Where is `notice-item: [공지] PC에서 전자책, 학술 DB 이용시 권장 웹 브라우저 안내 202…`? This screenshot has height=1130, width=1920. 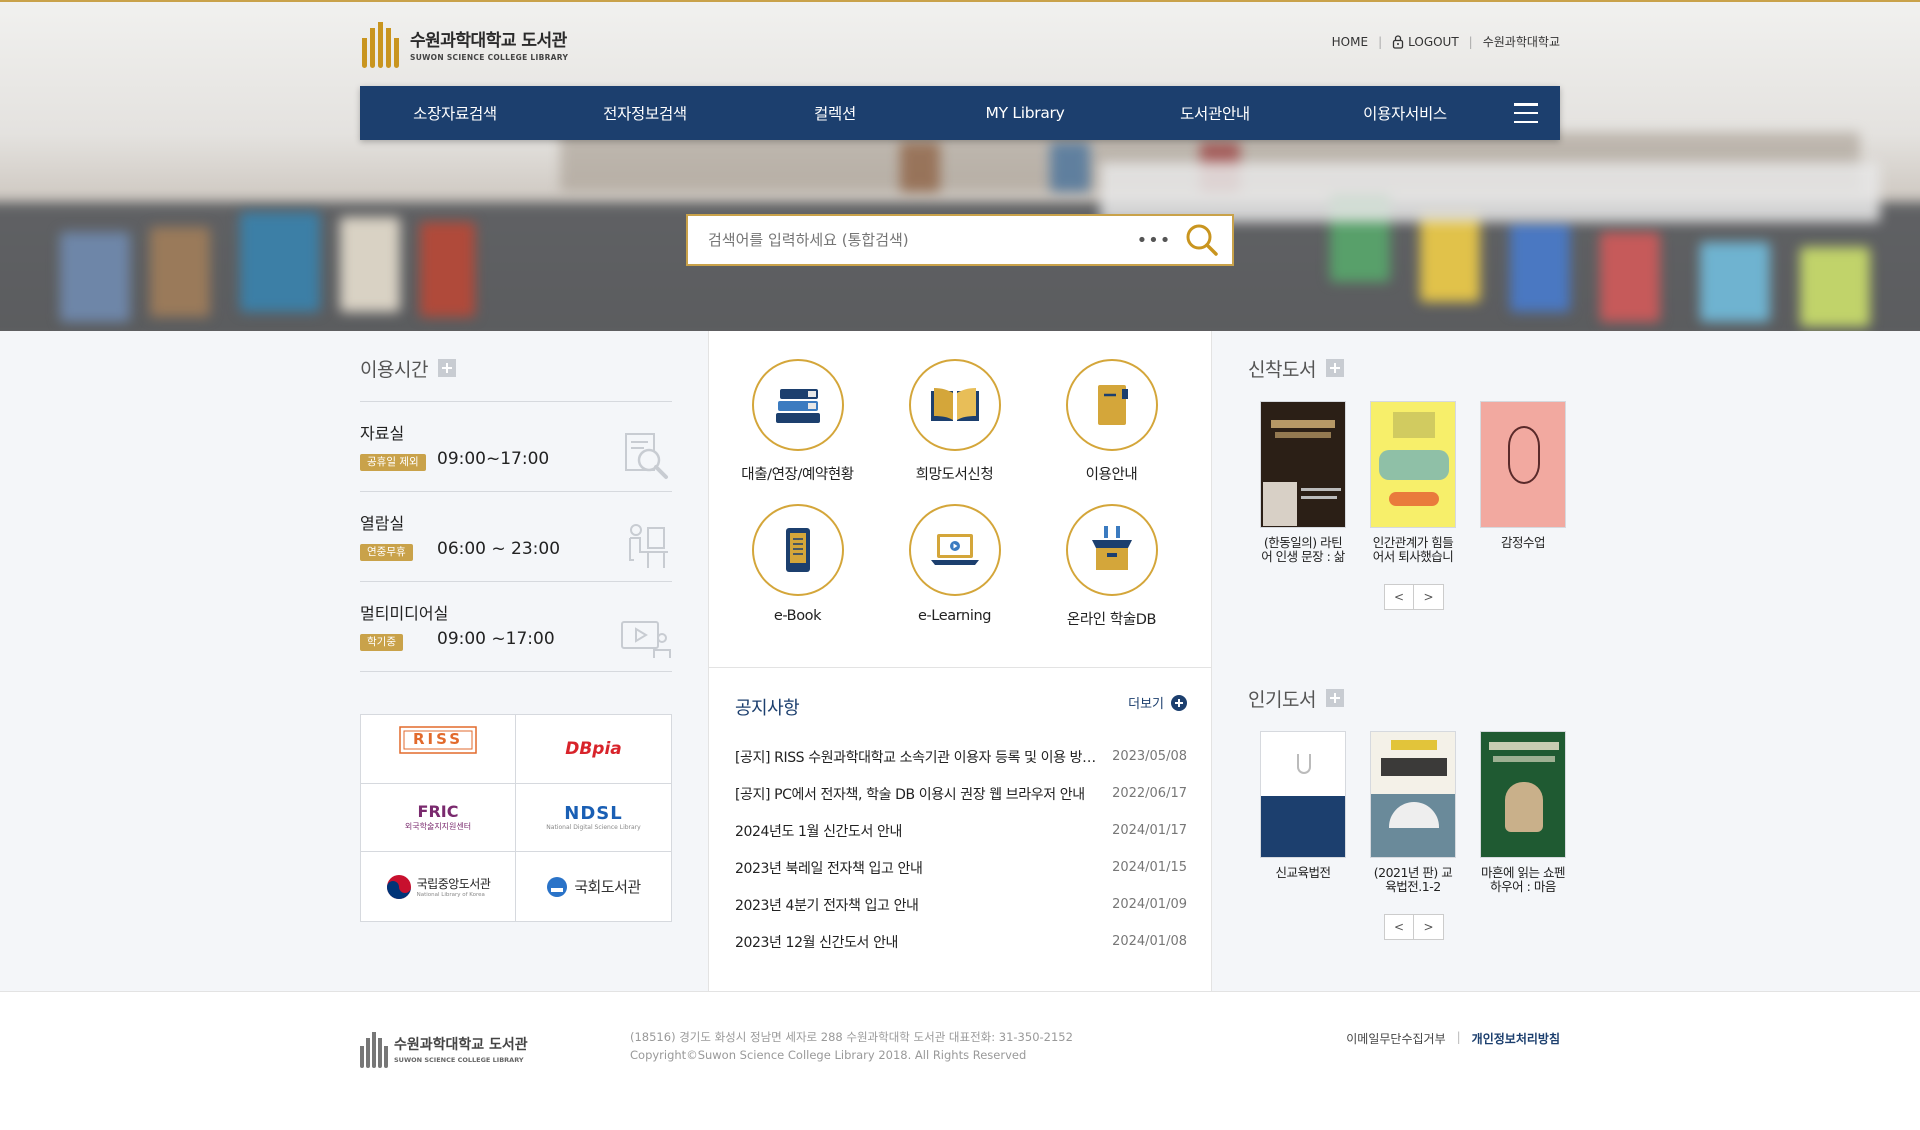
notice-item: [공지] PC에서 전자책, 학술 DB 이용시 권장 웹 브라우저 안내 202… is located at coordinates (961, 793).